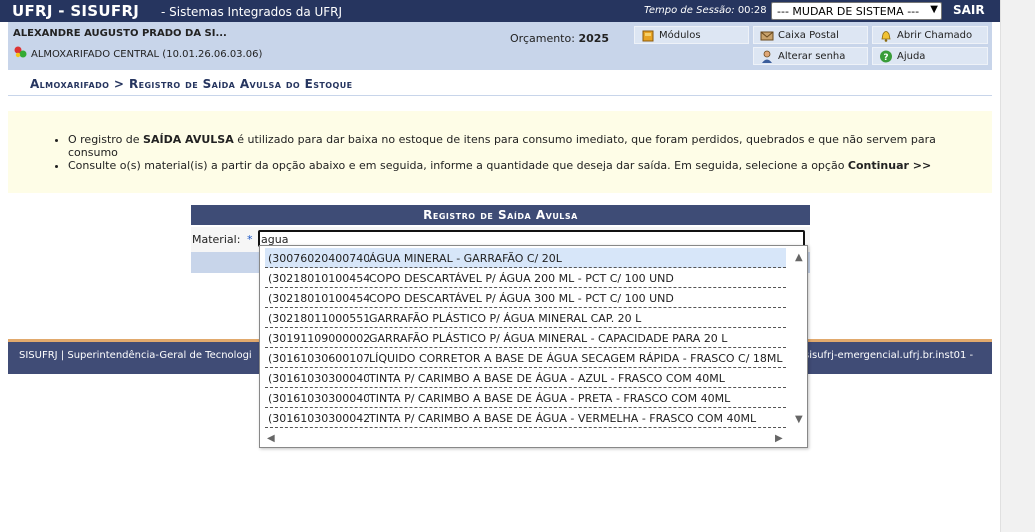  I want to click on open-ticket-button: Abrir Chamado, so click(930, 35).